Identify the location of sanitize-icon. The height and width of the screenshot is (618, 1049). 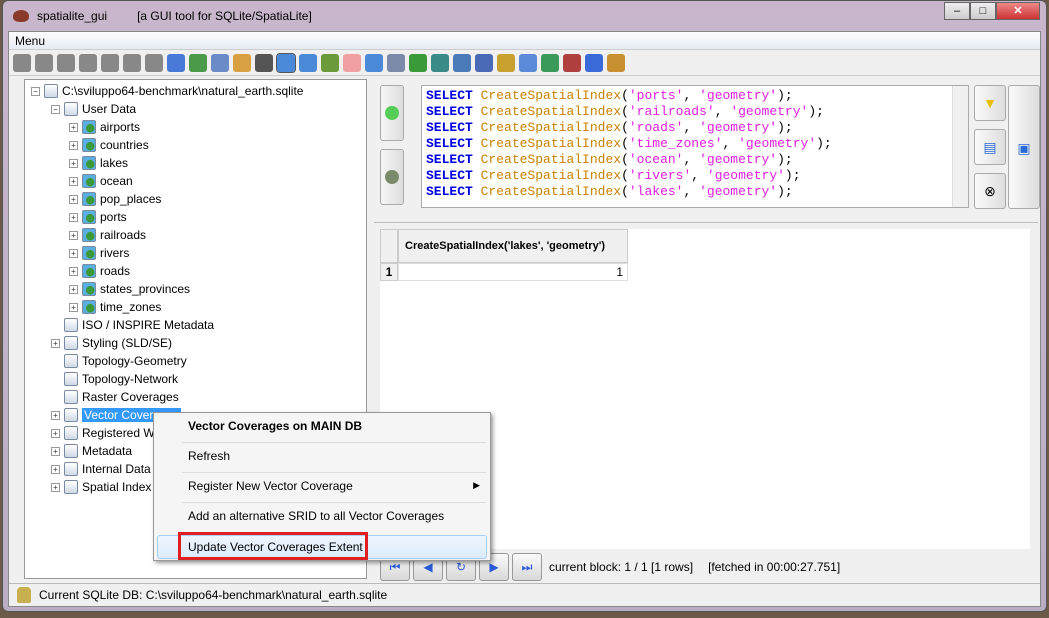
(352, 62).